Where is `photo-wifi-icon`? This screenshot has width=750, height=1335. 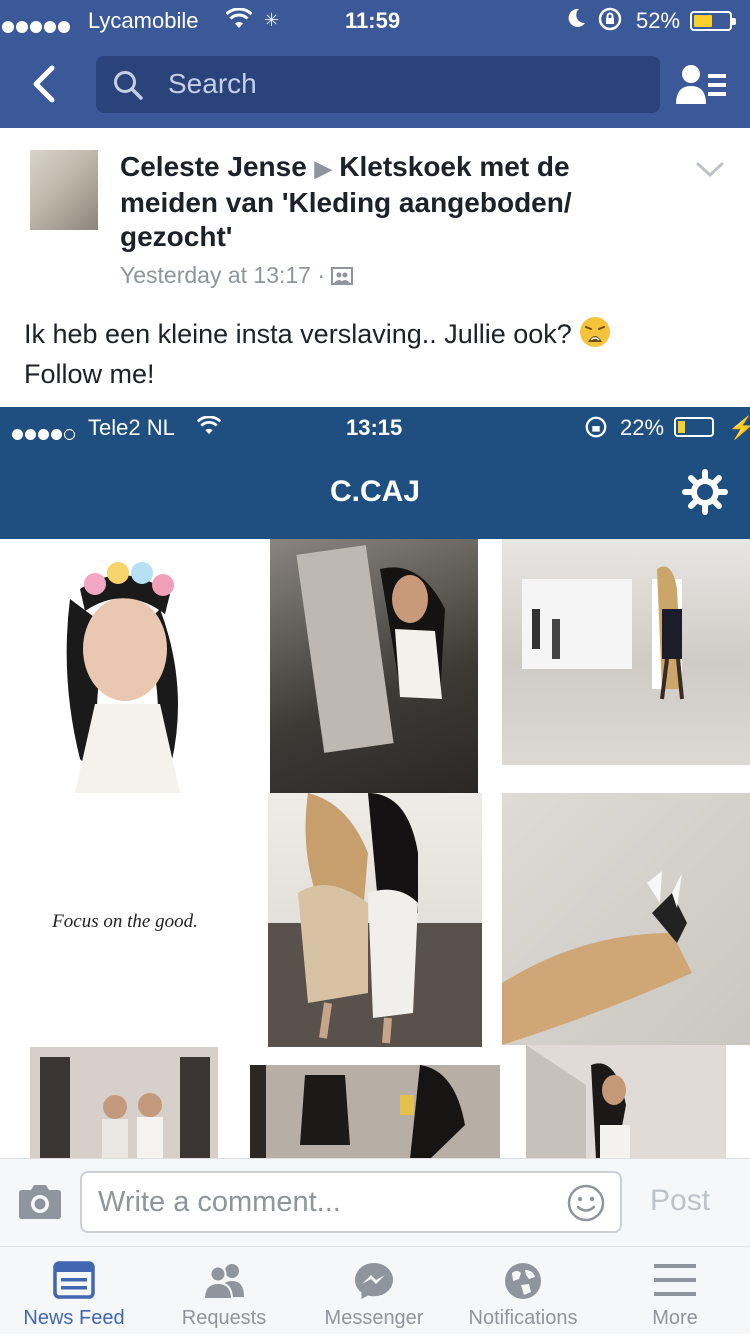
photo-wifi-icon is located at coordinates (209, 428).